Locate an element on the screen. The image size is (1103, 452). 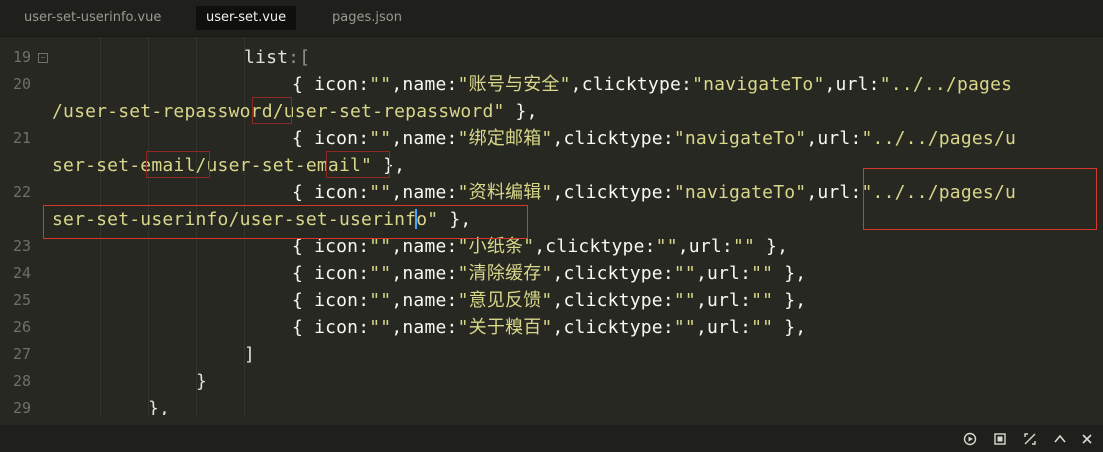
stop-icon is located at coordinates (1000, 439).